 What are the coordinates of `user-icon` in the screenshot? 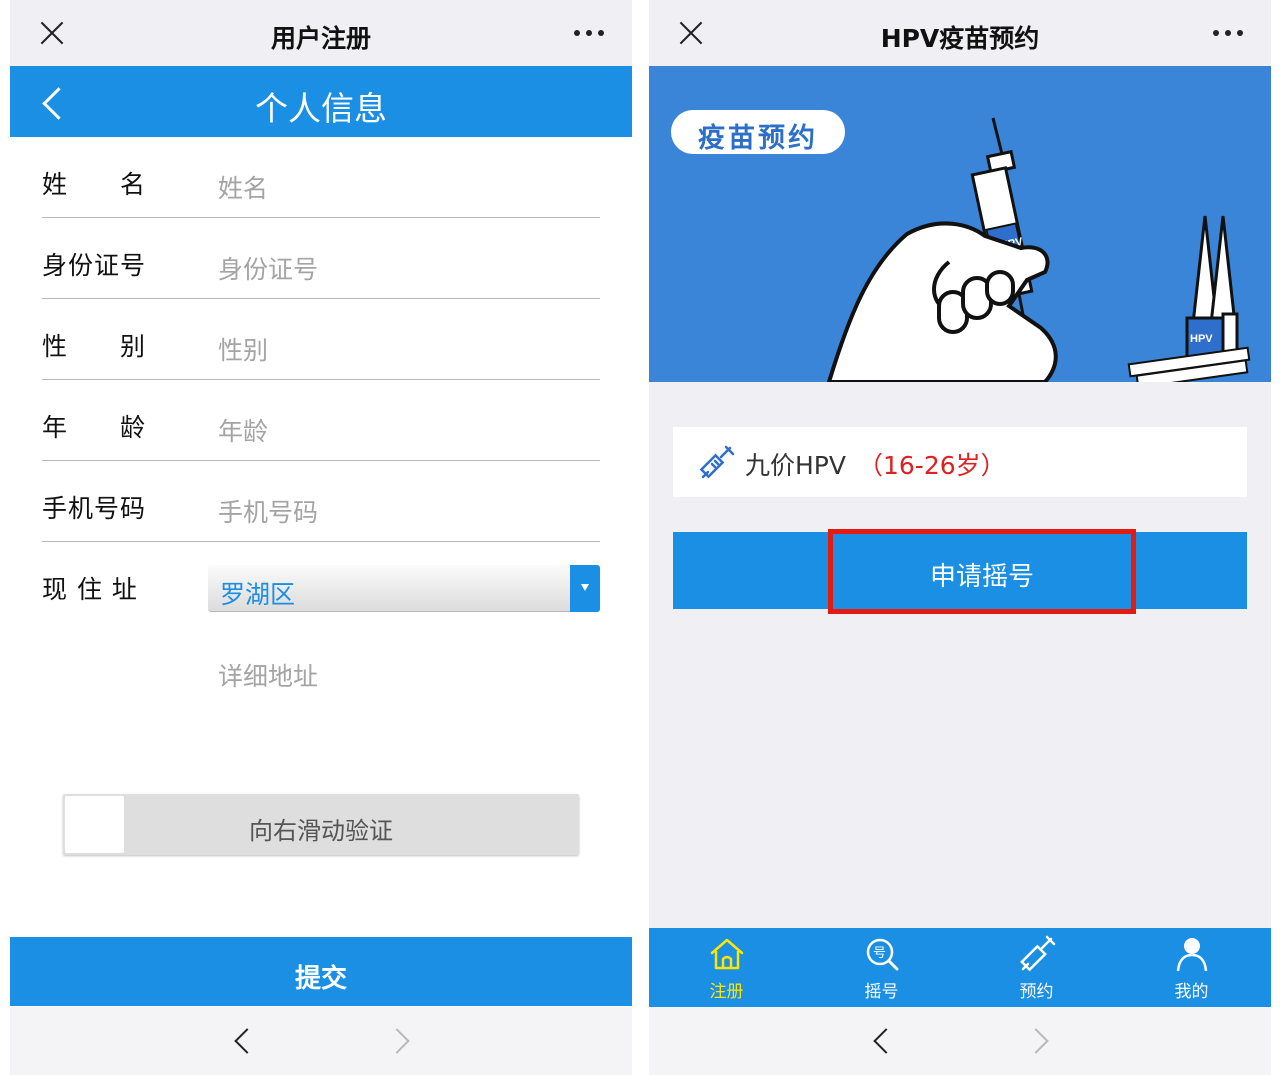 It's located at (1192, 955).